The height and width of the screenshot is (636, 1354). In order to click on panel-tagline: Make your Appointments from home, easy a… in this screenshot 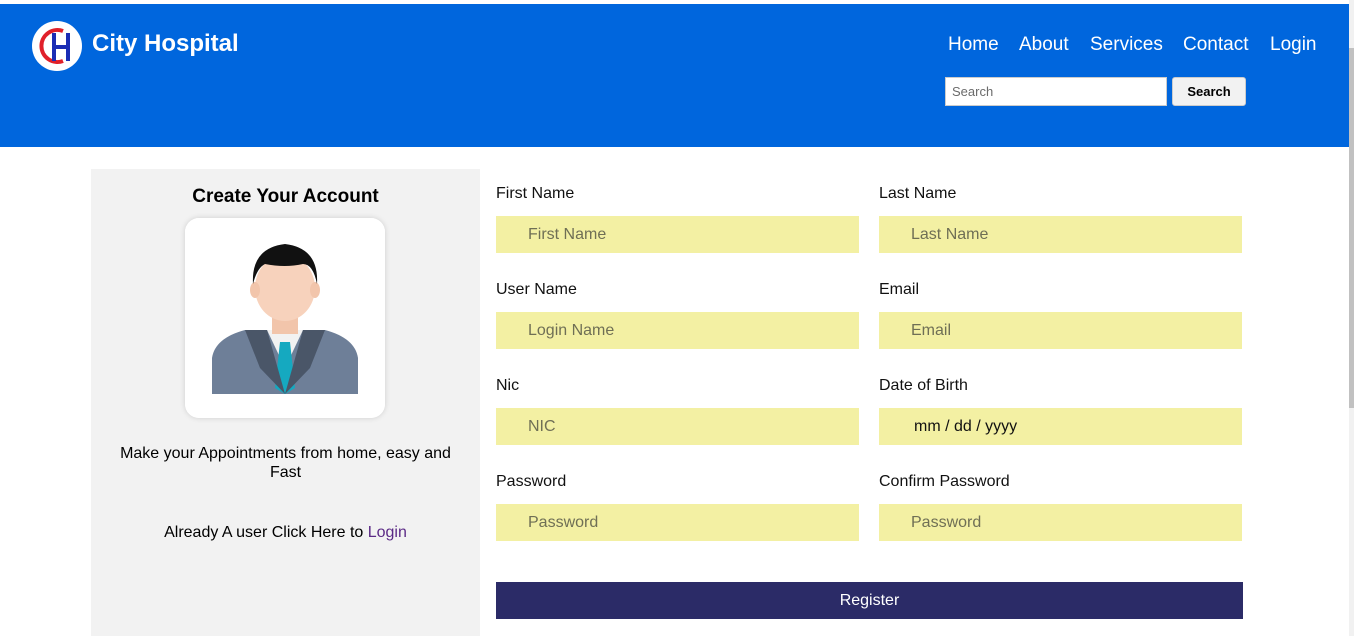, I will do `click(285, 463)`.